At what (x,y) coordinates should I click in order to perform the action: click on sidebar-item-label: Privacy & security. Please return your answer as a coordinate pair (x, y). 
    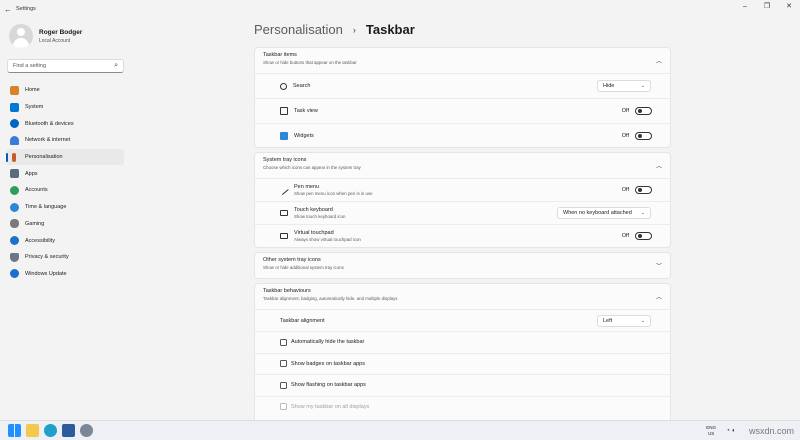
    Looking at the image, I should click on (47, 257).